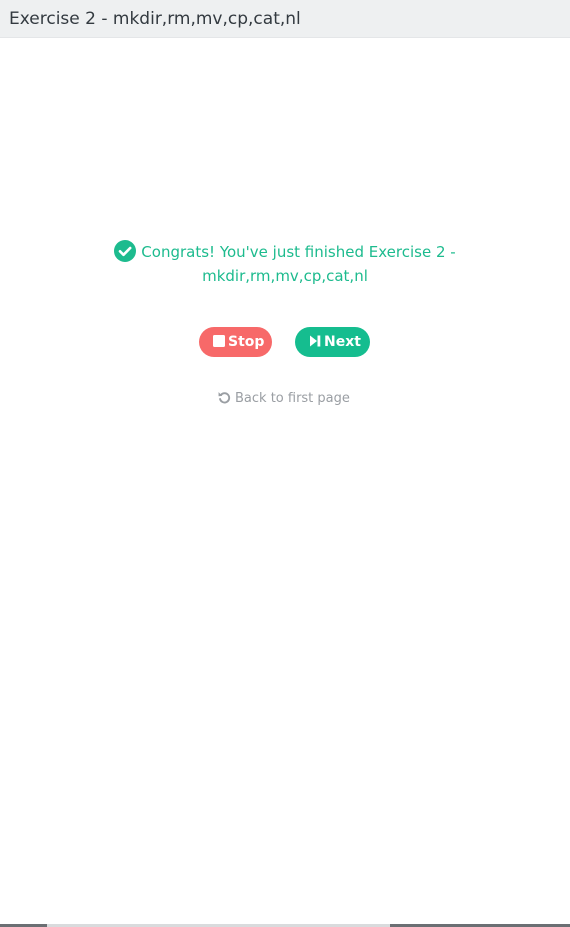 The width and height of the screenshot is (570, 927). Describe the element at coordinates (285, 276) in the screenshot. I see `congrats-text-line2: mkdir,rm,mv,cp,cat,nl` at that location.